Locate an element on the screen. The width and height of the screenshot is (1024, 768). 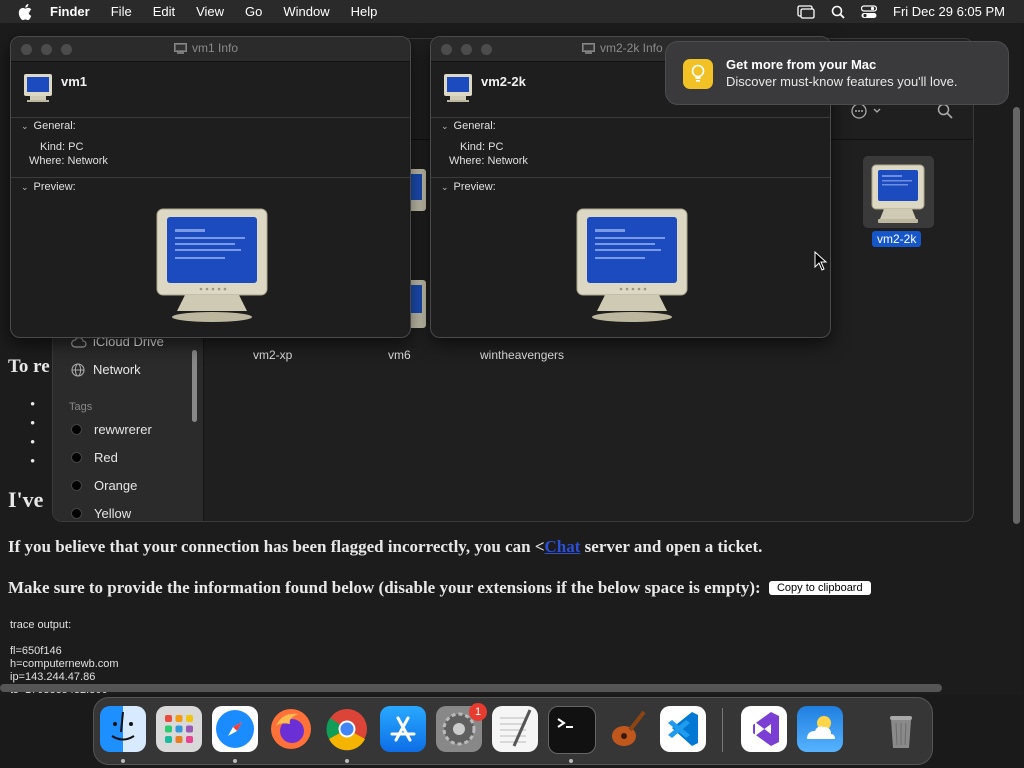
info-item-name: vm2-2k is located at coordinates (503, 81).